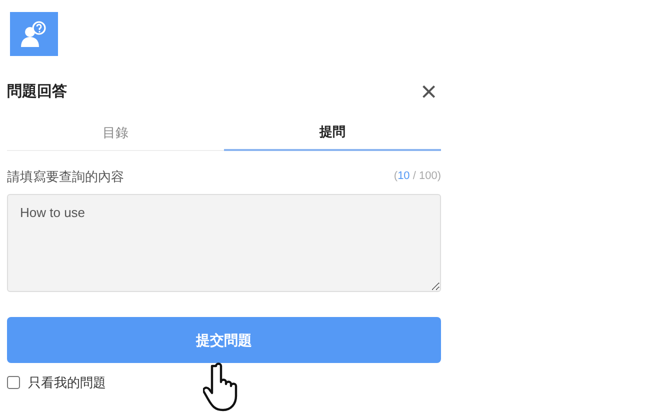 This screenshot has width=650, height=417. I want to click on field-label: 請填寫要查詢的內容, so click(65, 177).